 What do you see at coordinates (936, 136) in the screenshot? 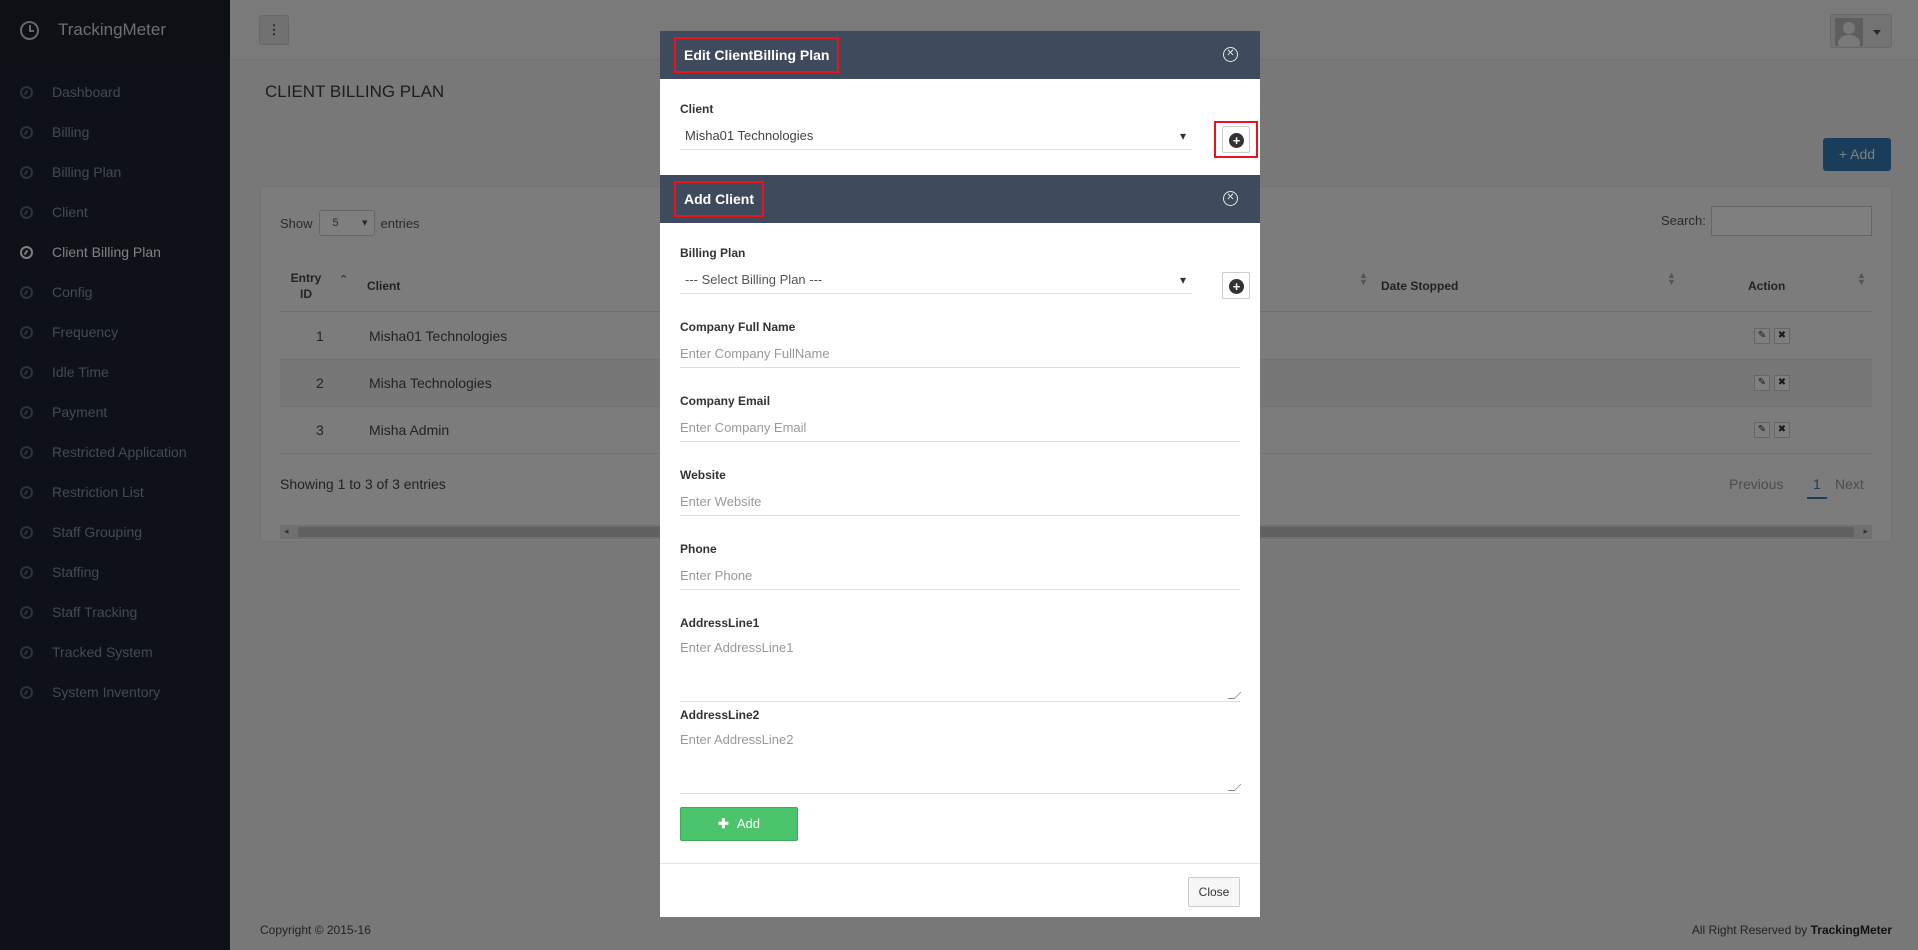
I see `client-select: Misha01 Technologies` at bounding box center [936, 136].